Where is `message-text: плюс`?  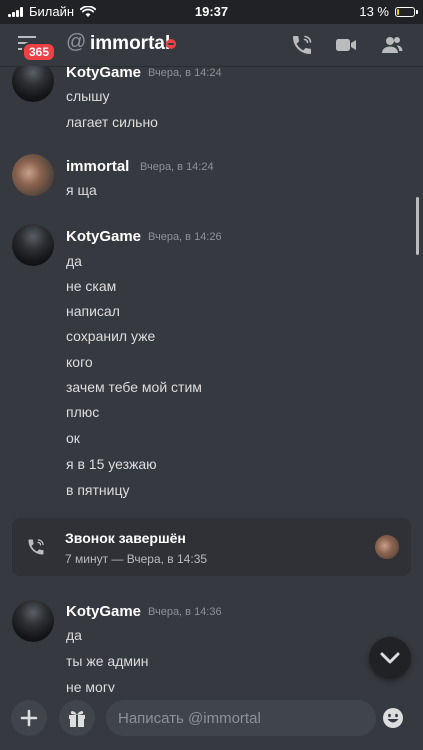
message-text: плюс is located at coordinates (83, 412).